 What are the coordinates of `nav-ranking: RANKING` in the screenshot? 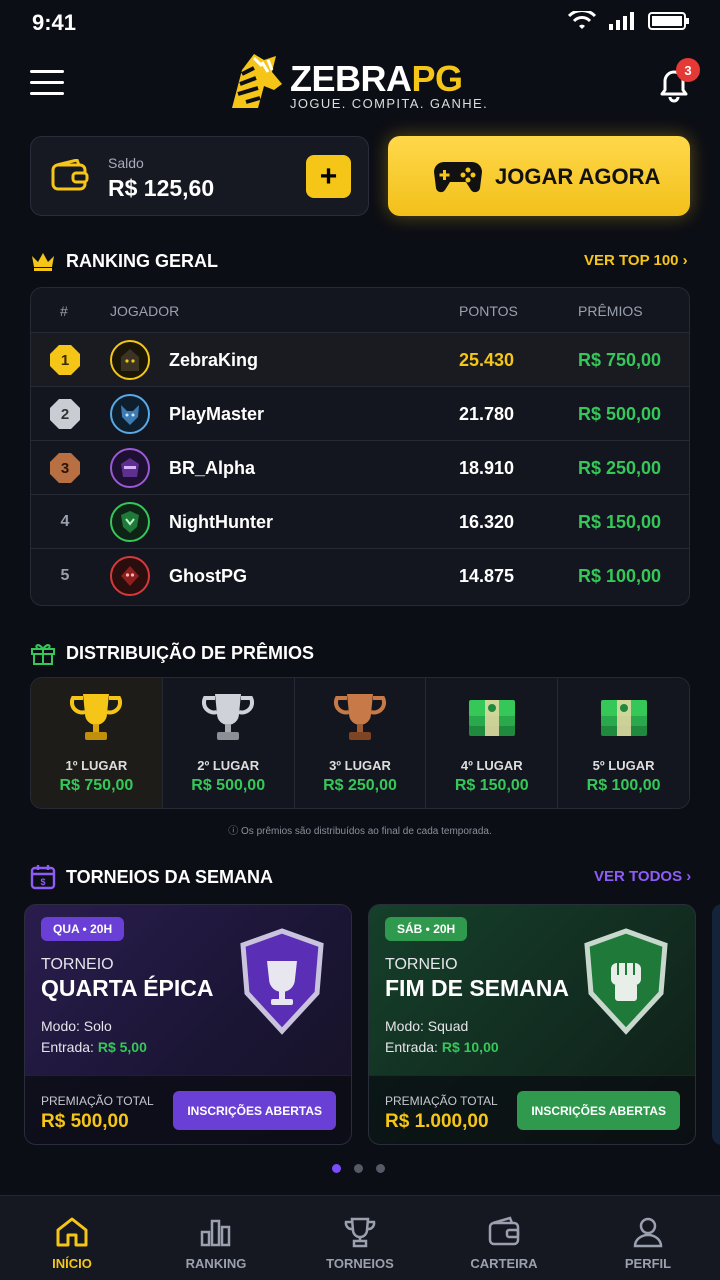 It's located at (216, 1238).